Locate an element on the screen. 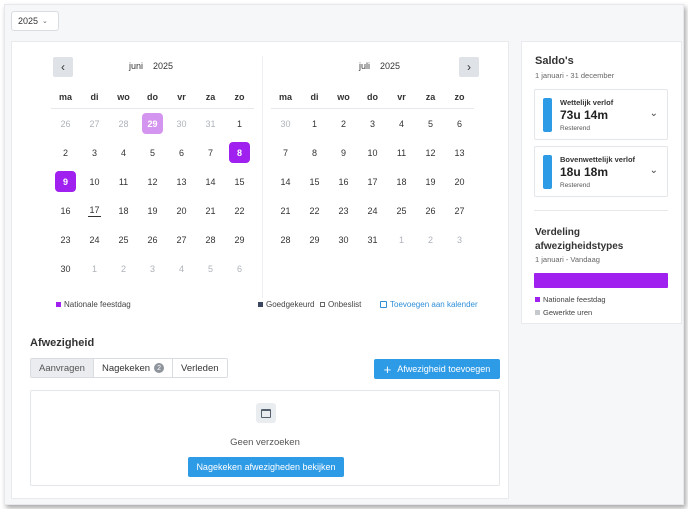  tab-label: Aanvragen is located at coordinates (62, 368).